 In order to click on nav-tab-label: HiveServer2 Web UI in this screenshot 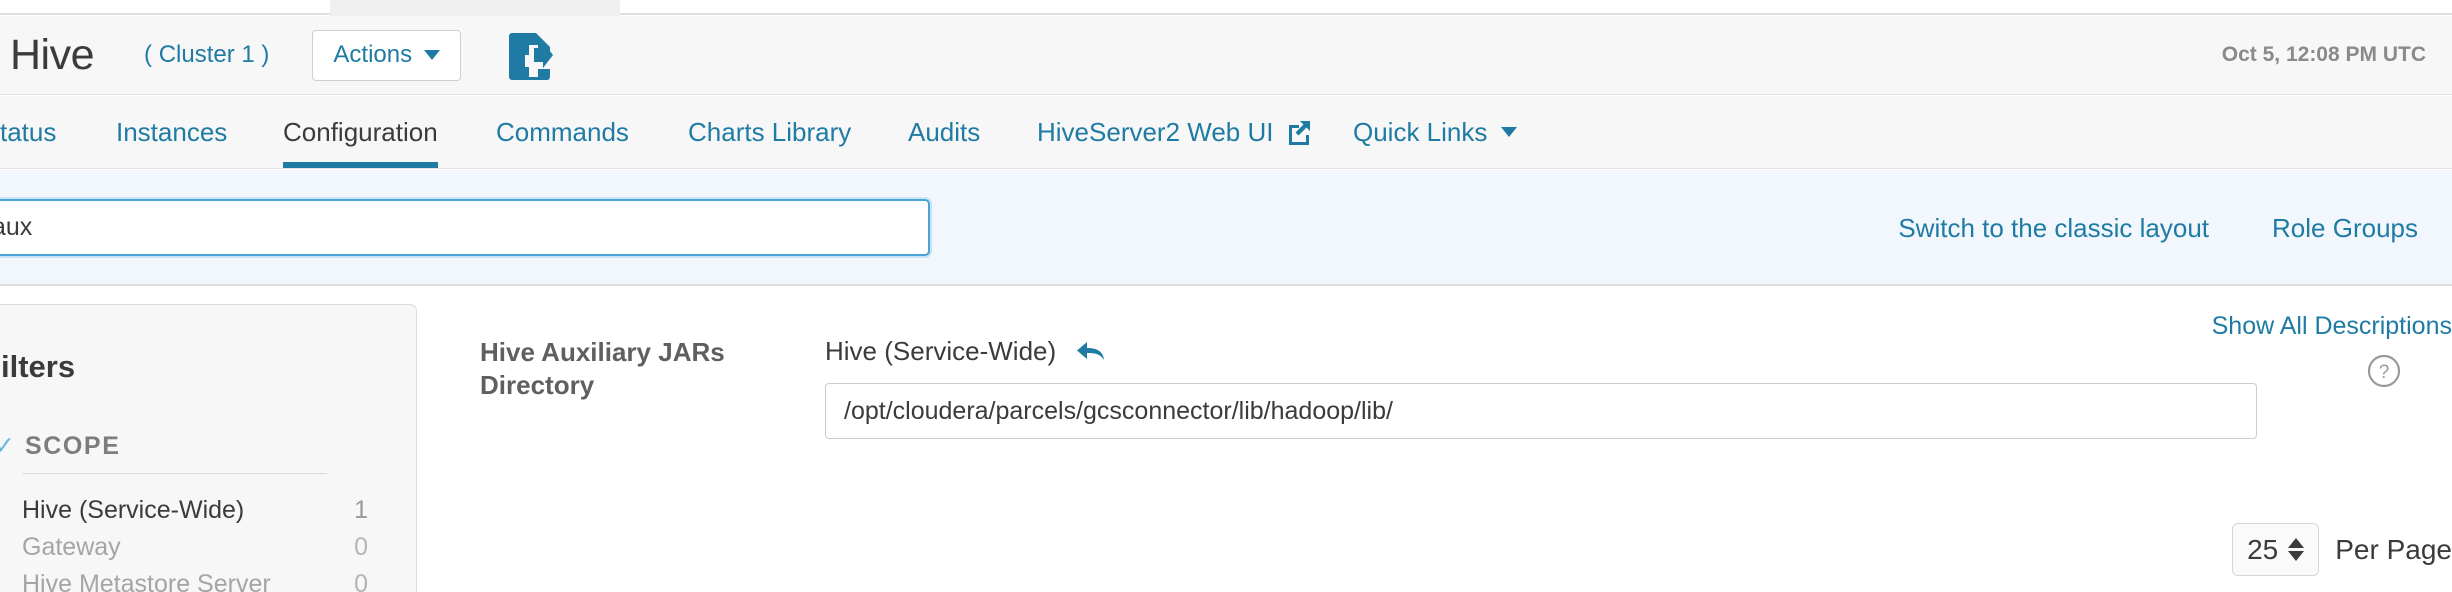, I will do `click(1155, 131)`.